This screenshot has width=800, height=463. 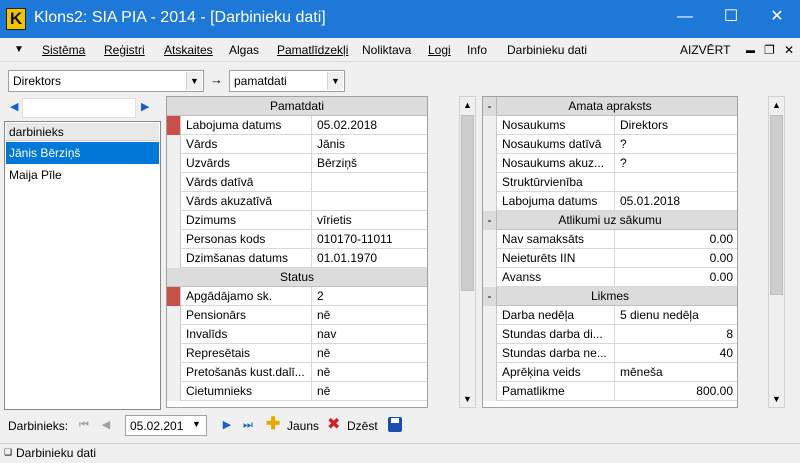 What do you see at coordinates (82, 132) in the screenshot?
I see `employee-list-header: darbinieks` at bounding box center [82, 132].